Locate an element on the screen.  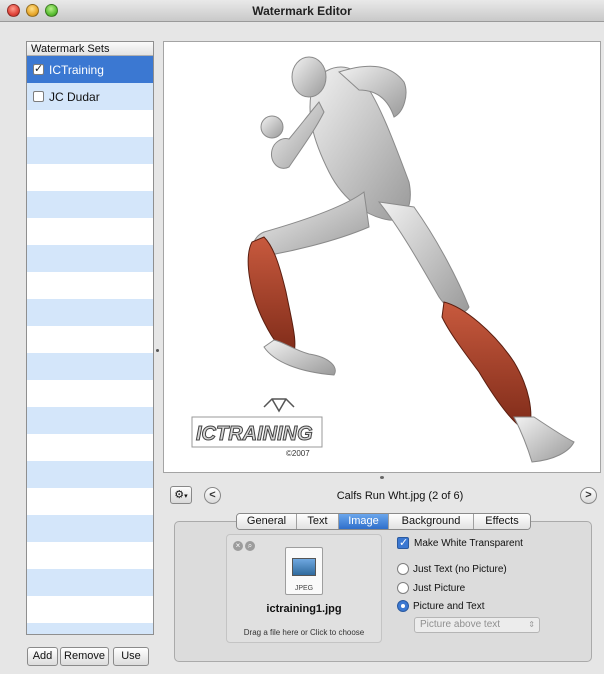
picture-position-select: Picture above text ⇕ is located at coordinates (477, 625).